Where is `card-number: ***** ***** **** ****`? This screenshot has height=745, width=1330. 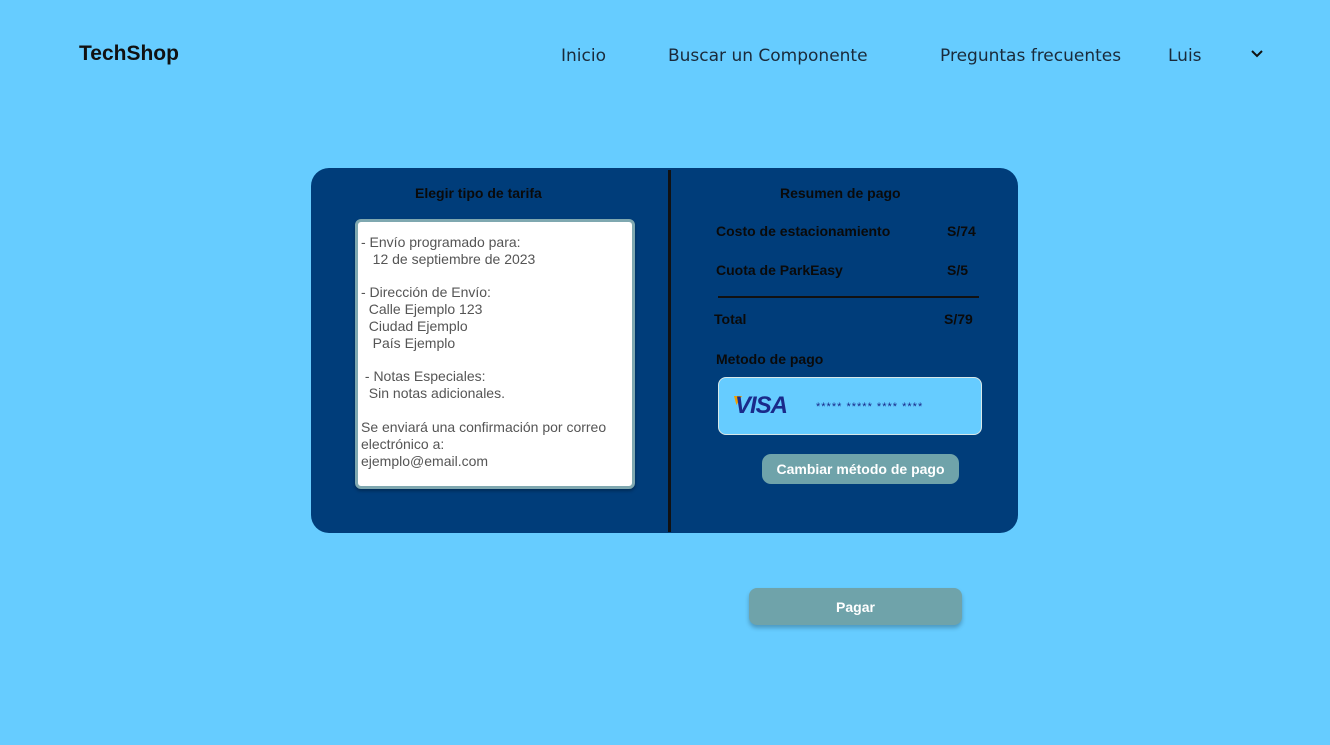
card-number: ***** ***** **** **** is located at coordinates (870, 407).